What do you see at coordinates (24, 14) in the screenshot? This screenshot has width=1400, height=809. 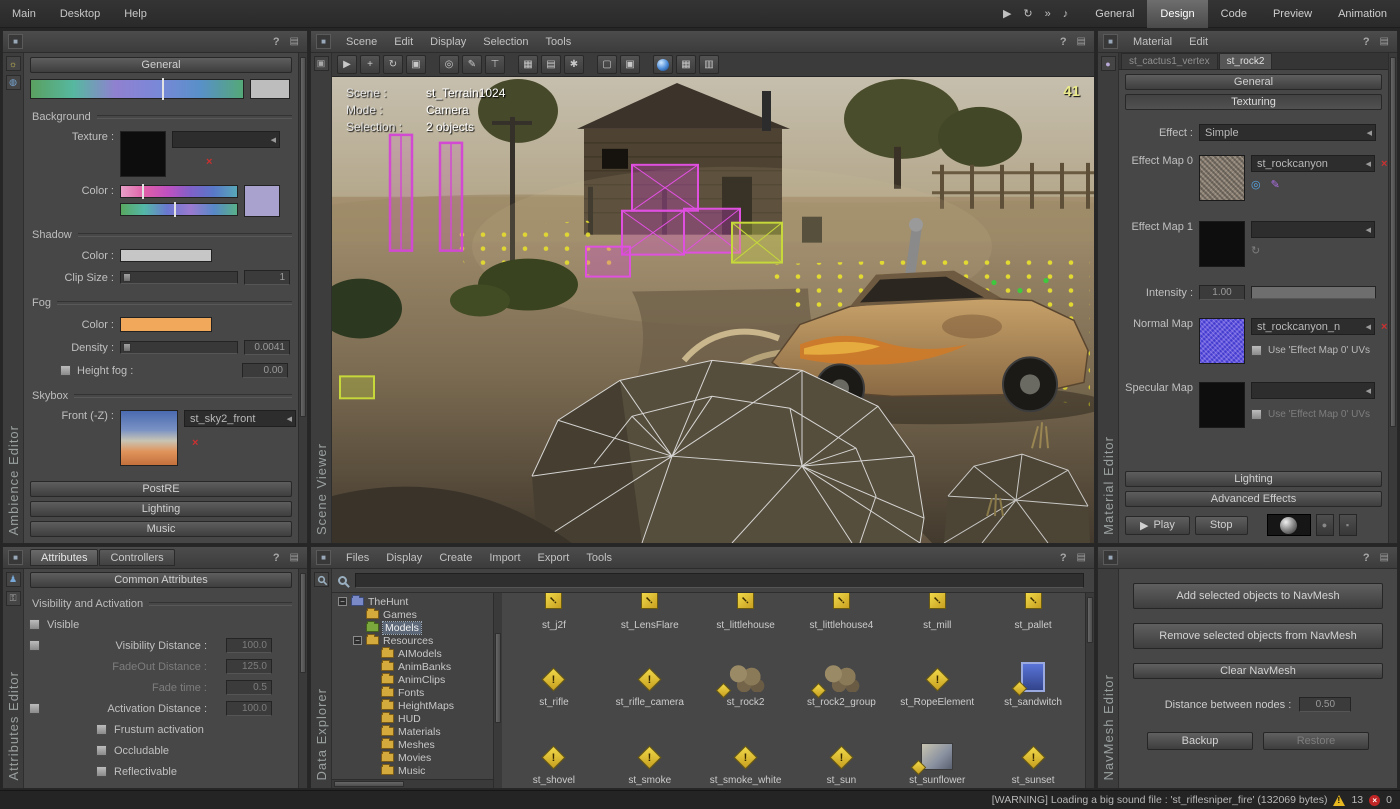 I see `menu-main: Main` at bounding box center [24, 14].